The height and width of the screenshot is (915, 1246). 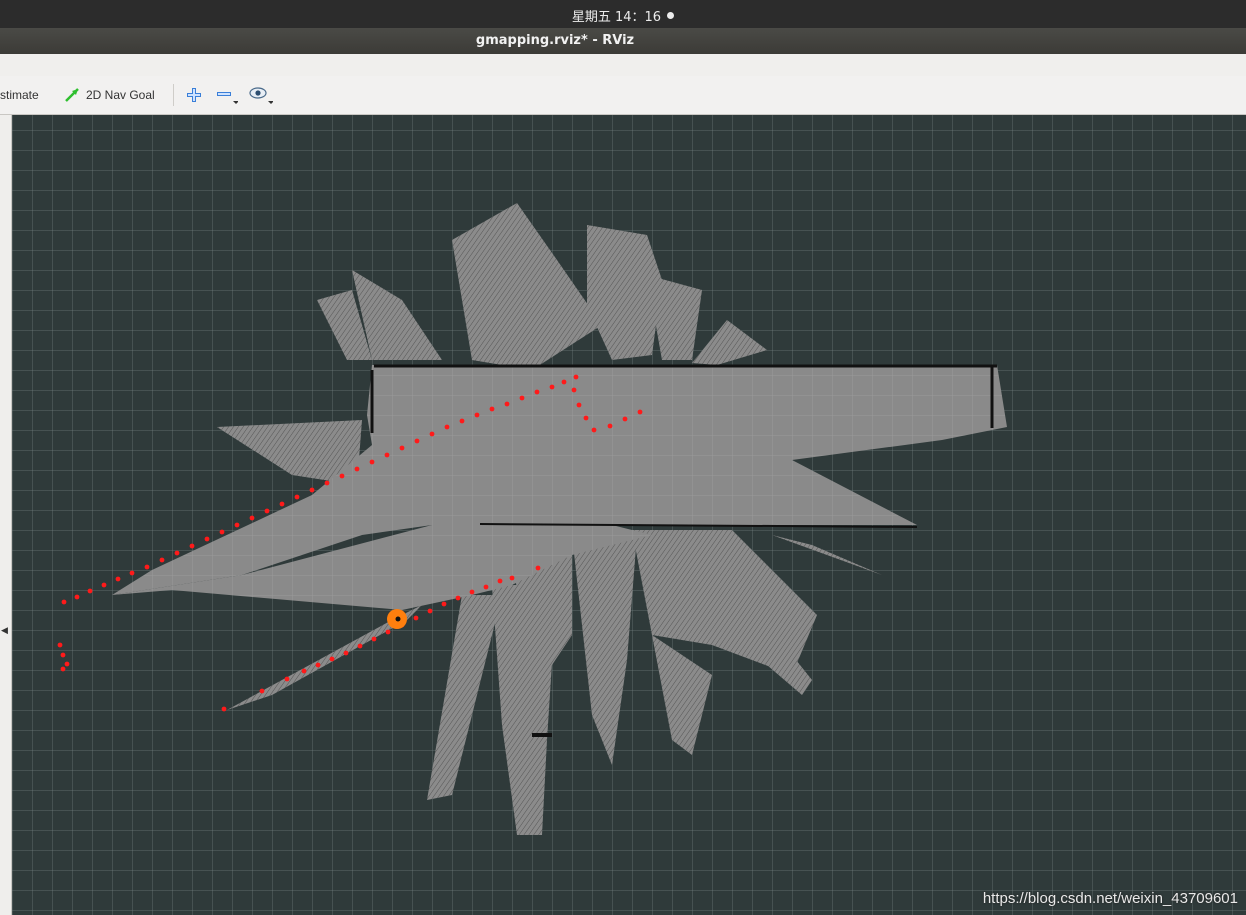 What do you see at coordinates (671, 15) in the screenshot?
I see `status-dot-icon` at bounding box center [671, 15].